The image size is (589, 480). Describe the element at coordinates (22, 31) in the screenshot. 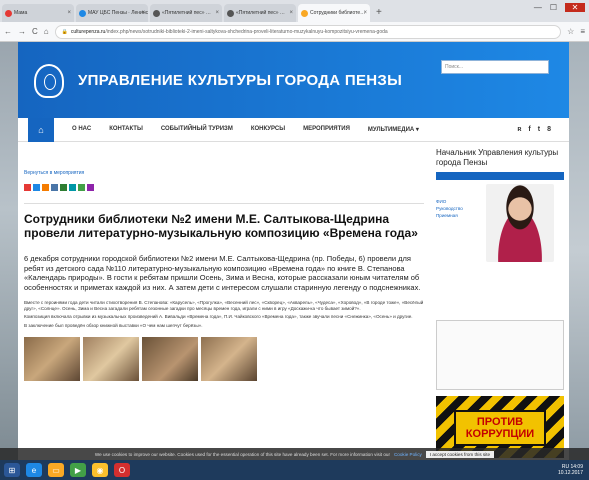

I see `forward-icon: →` at that location.